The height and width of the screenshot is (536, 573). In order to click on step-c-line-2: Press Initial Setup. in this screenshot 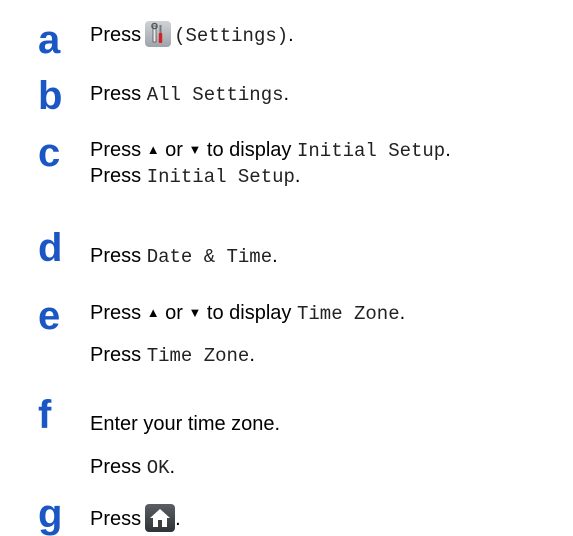, I will do `click(195, 176)`.